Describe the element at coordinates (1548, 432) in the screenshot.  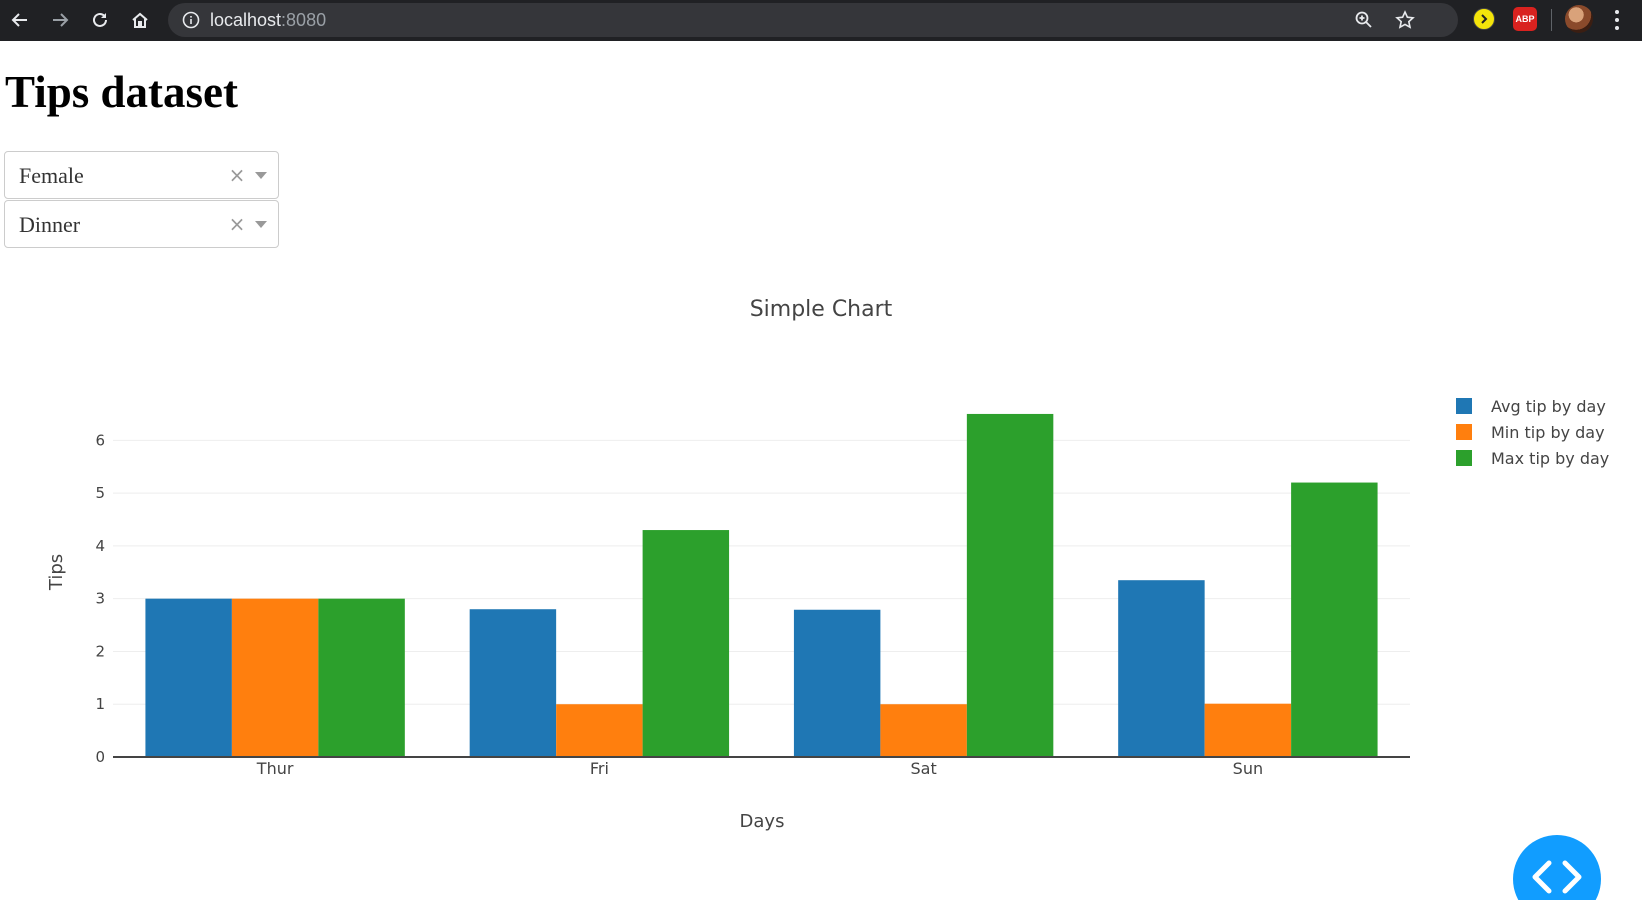
I see `legend-label: Min tip by day` at that location.